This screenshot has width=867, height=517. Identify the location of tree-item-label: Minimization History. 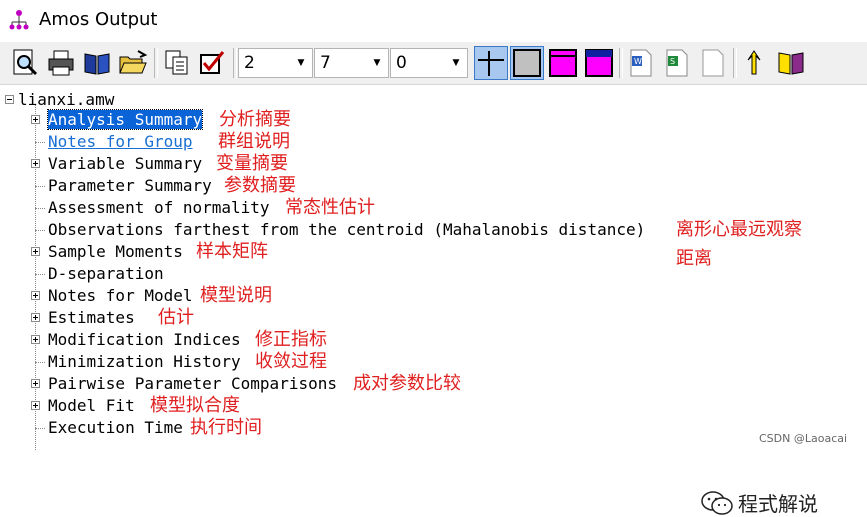
(144, 361).